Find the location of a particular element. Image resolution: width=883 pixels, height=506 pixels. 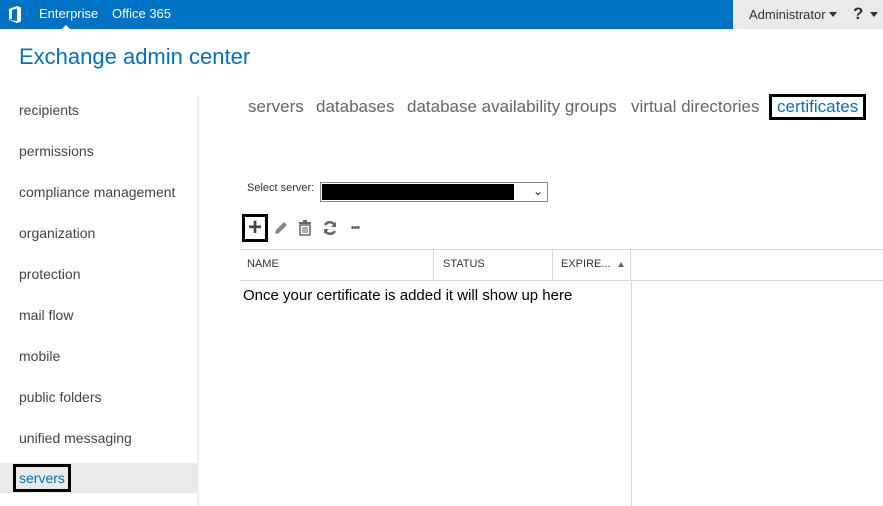

office-logo-icon is located at coordinates (15, 14).